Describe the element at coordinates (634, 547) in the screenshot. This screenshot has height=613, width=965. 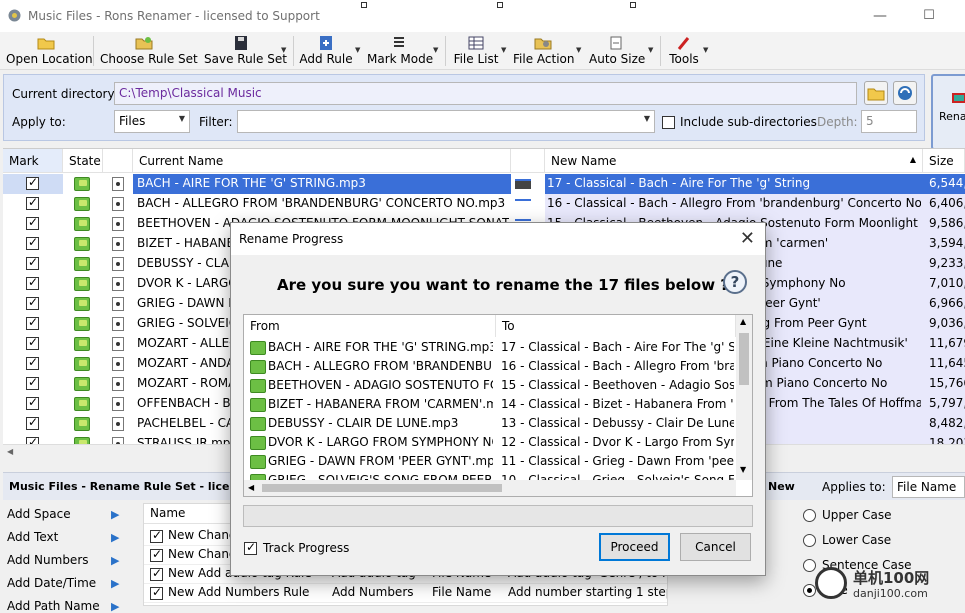
I see `proceed-button: Proceed` at that location.